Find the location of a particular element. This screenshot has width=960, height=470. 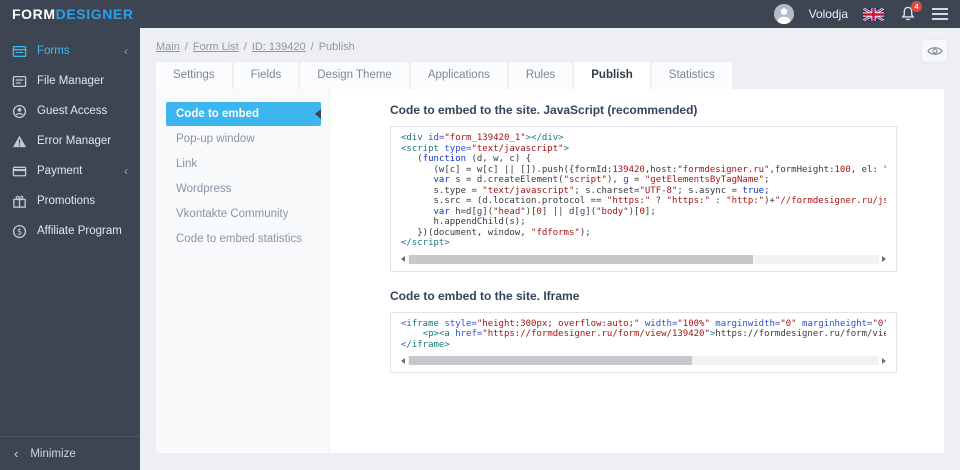

sidebar-minimize-button: ‹ Minimize is located at coordinates (70, 453).